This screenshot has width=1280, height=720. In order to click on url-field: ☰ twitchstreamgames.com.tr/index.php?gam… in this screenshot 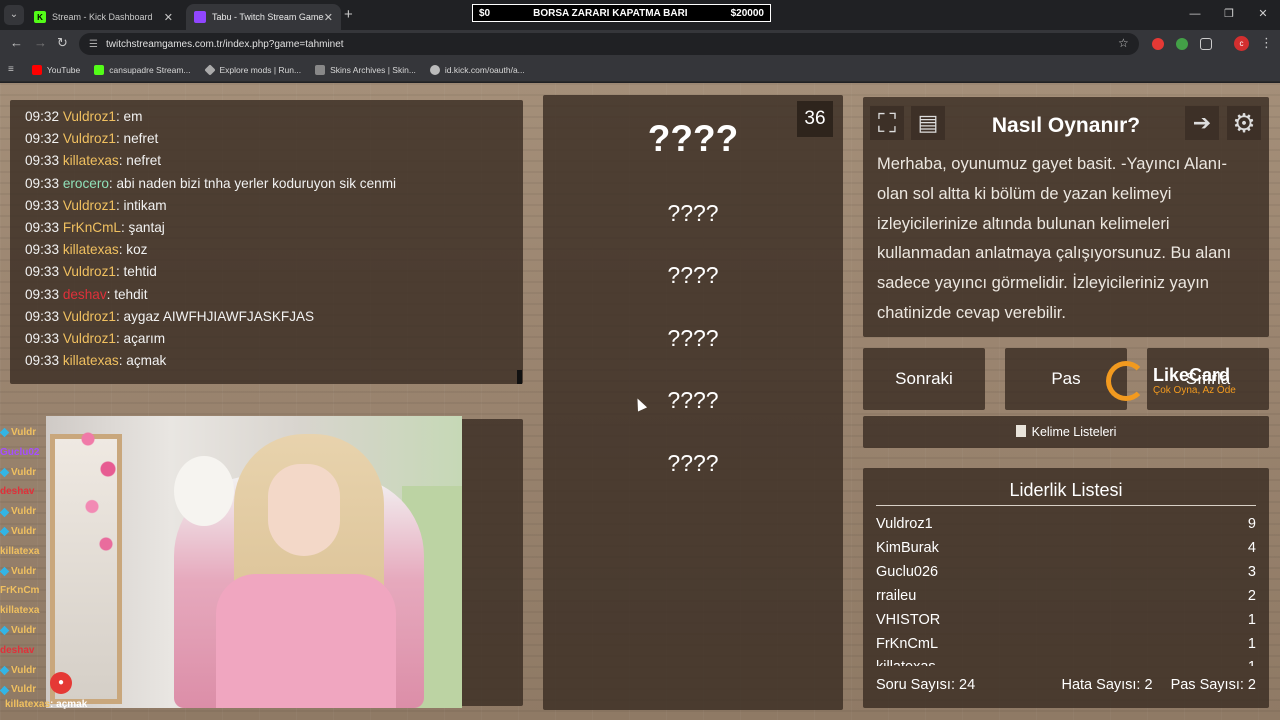, I will do `click(609, 44)`.